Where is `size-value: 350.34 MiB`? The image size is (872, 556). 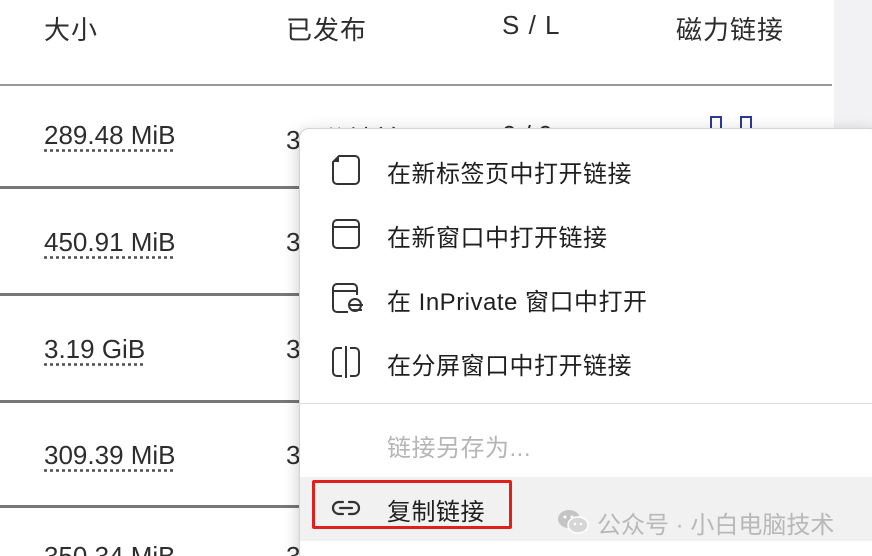 size-value: 350.34 MiB is located at coordinates (110, 548).